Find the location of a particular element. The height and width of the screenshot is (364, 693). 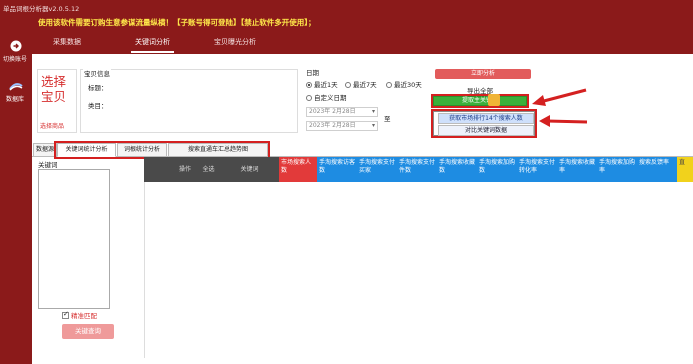

radio-last-7-days: 最近7天 is located at coordinates (361, 84).